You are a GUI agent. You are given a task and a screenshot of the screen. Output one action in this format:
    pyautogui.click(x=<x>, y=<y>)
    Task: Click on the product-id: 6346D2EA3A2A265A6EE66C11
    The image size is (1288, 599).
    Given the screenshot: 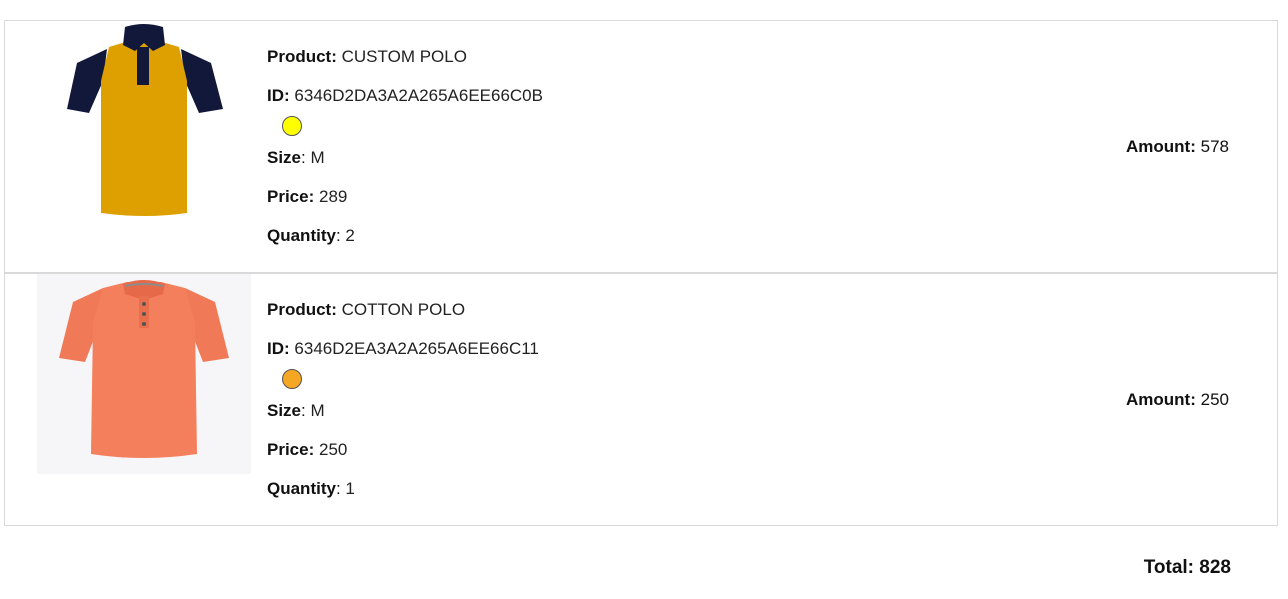 What is the action you would take?
    pyautogui.click(x=416, y=348)
    